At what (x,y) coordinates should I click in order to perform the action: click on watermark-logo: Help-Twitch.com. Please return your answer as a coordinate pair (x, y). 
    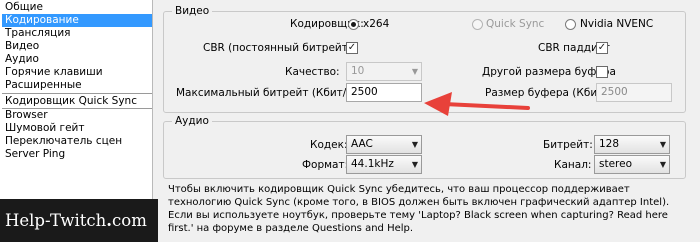
    Looking at the image, I should click on (79, 220).